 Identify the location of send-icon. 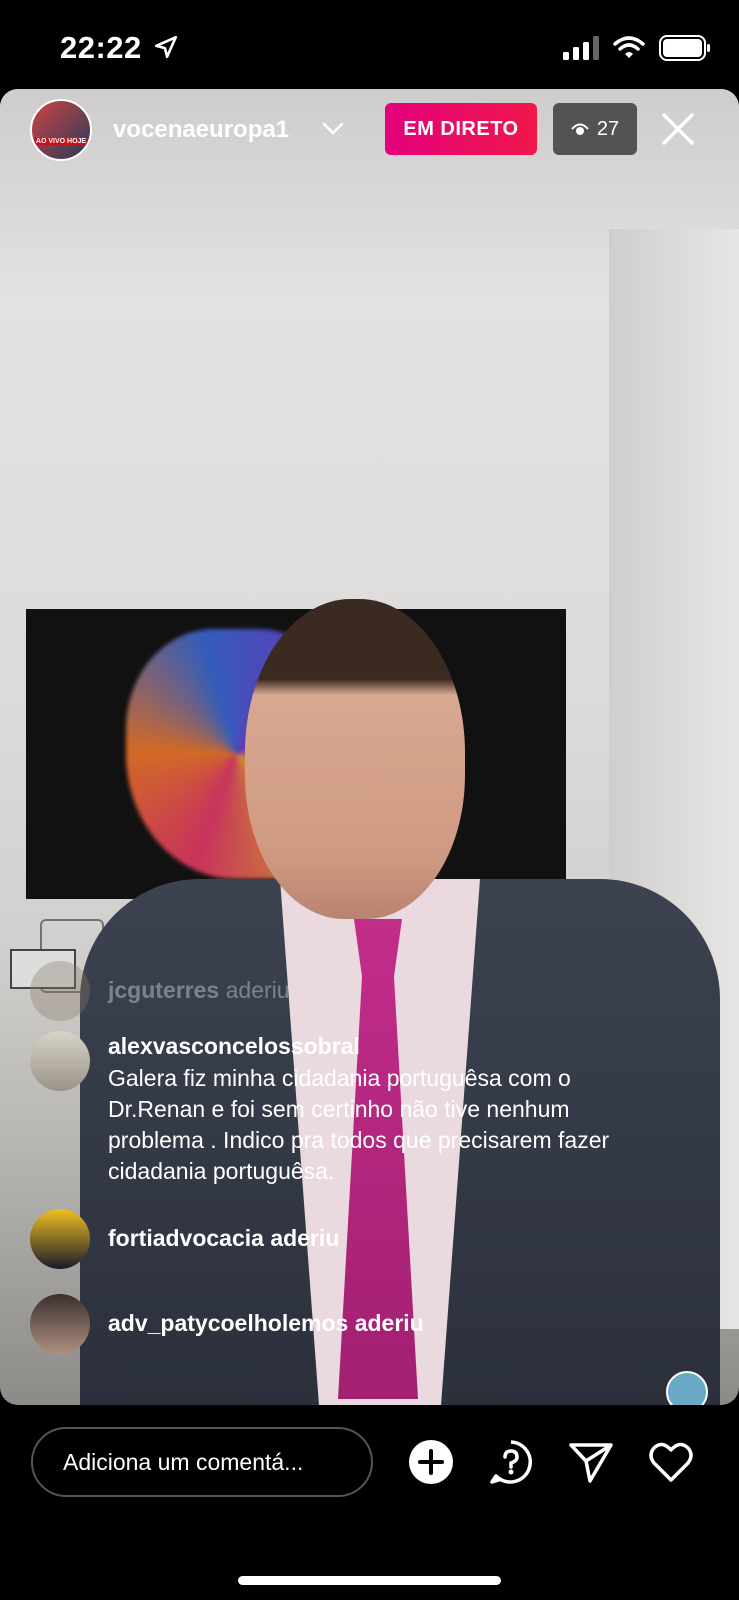
(591, 1462).